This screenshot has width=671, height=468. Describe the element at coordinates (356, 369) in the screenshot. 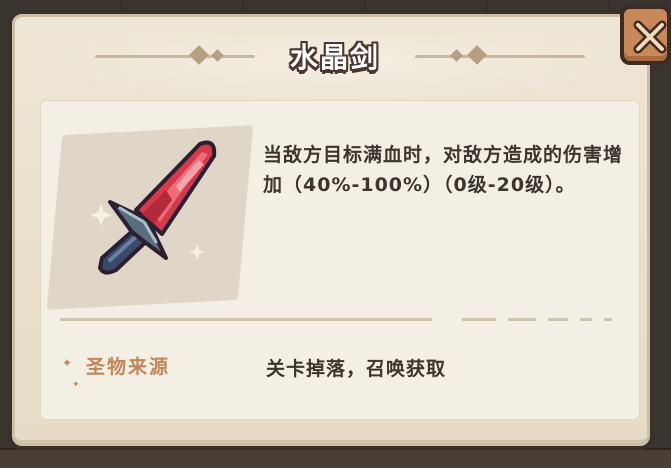

I see `source-value: 关卡掉落，召唤获取` at that location.